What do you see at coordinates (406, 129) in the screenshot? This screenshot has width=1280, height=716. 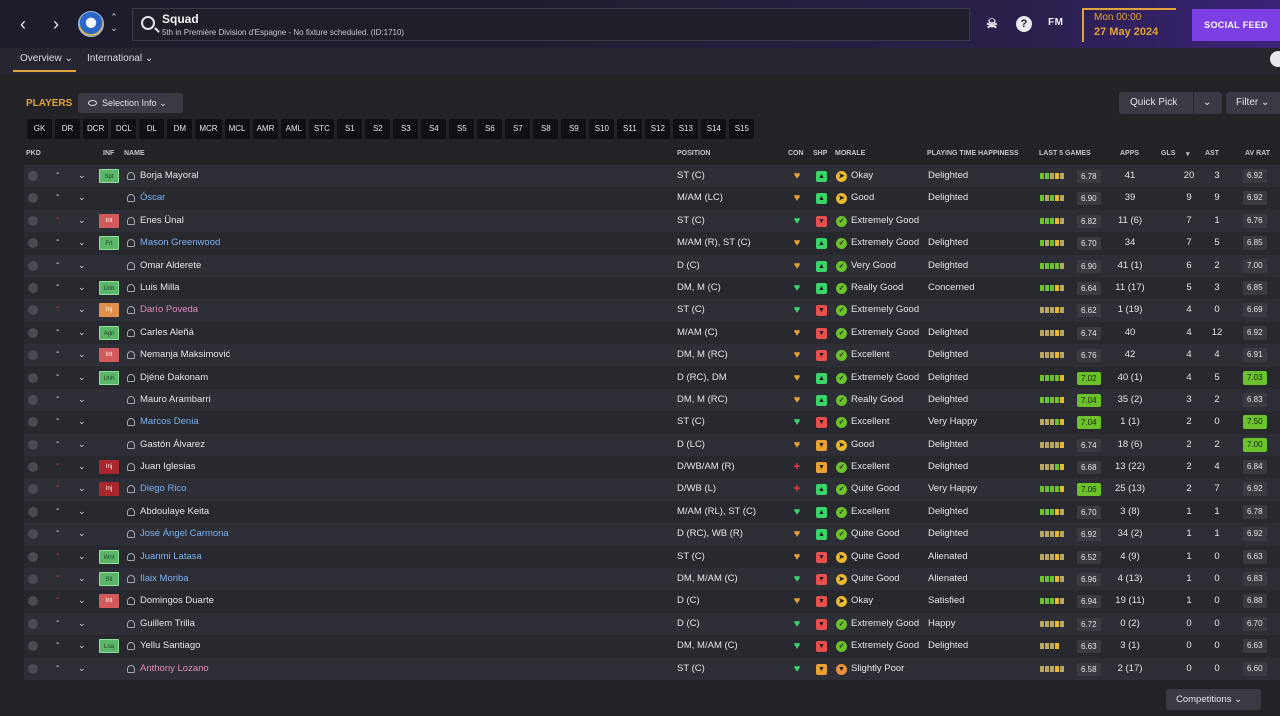 I see `position-filter-s3: S3` at bounding box center [406, 129].